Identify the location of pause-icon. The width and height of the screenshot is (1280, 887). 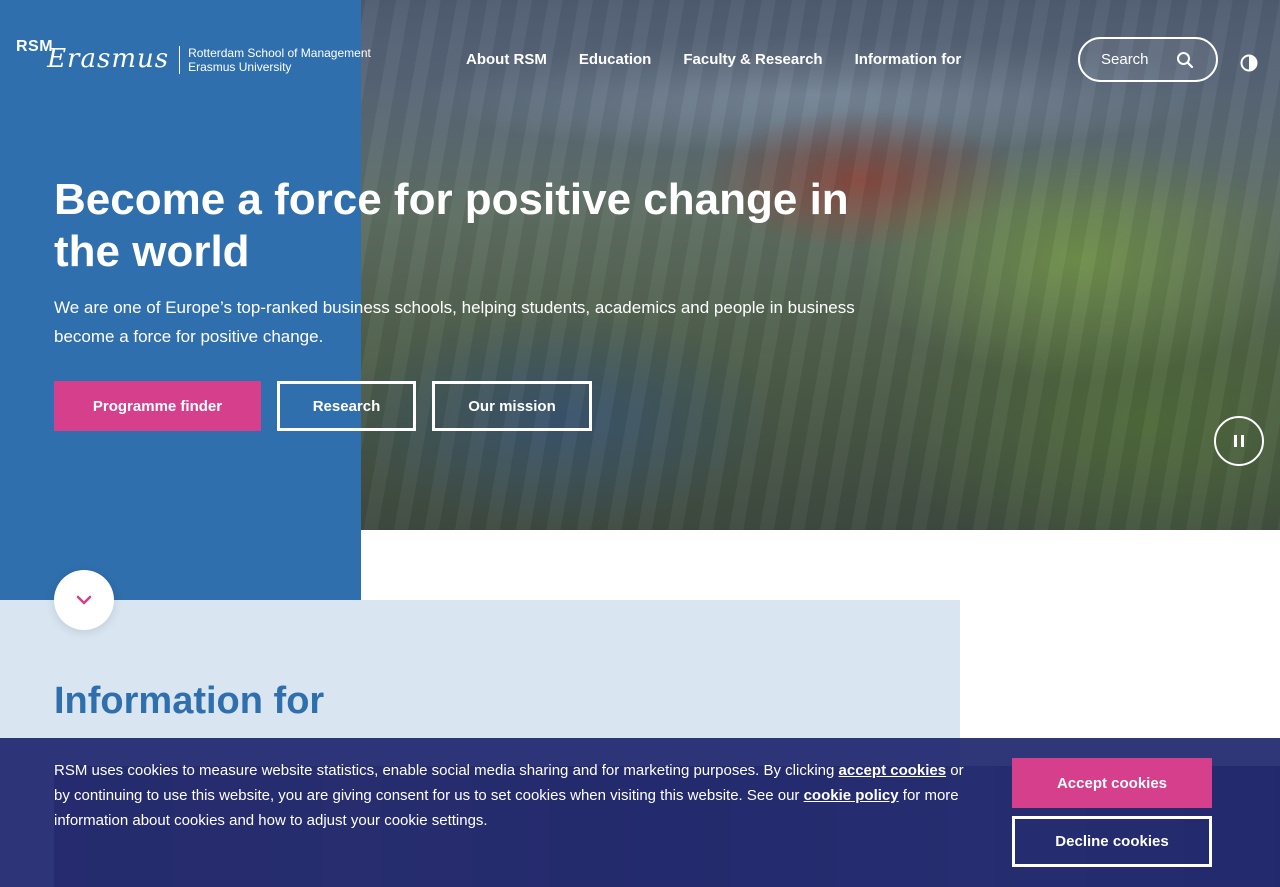
(1239, 441).